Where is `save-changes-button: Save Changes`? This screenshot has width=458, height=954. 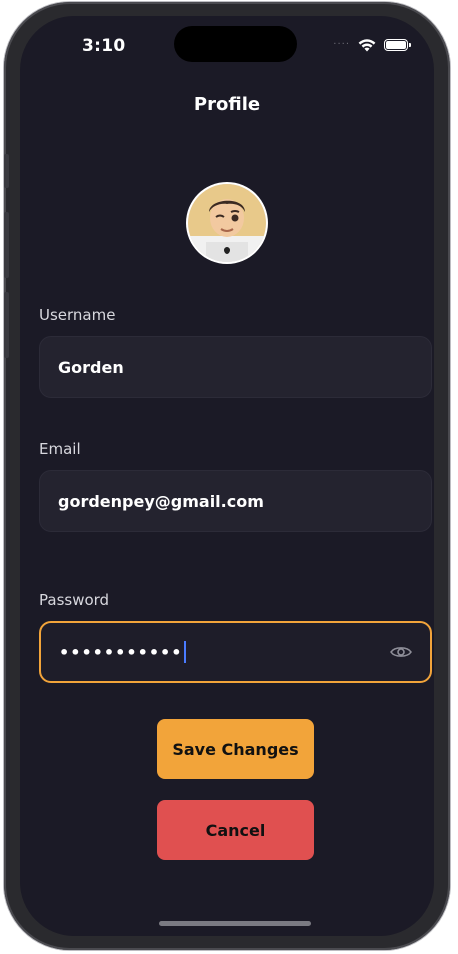 save-changes-button: Save Changes is located at coordinates (235, 749).